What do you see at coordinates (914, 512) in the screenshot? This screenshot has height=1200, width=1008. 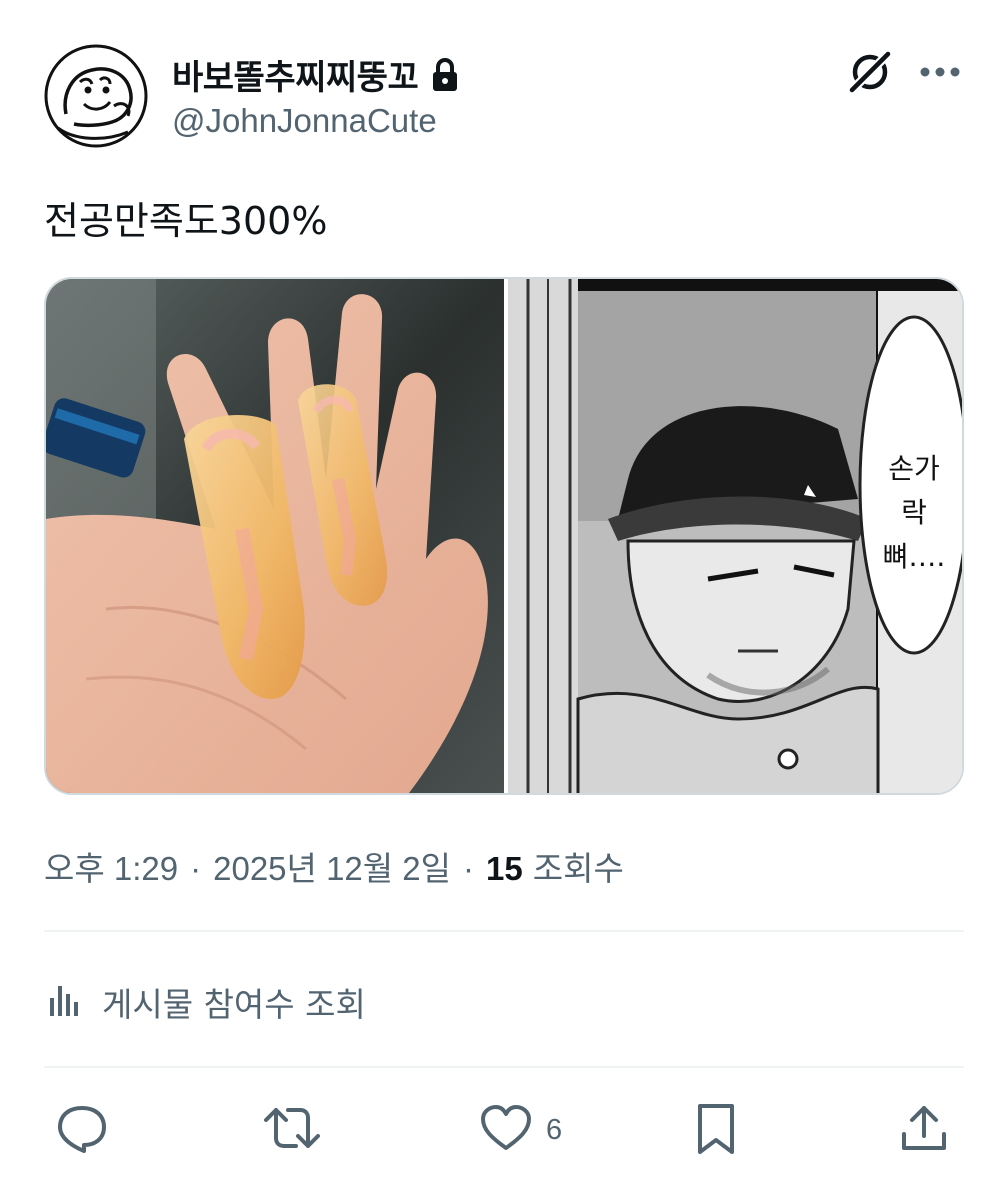 I see `speech-bubble-text: 손가락 뼈….` at bounding box center [914, 512].